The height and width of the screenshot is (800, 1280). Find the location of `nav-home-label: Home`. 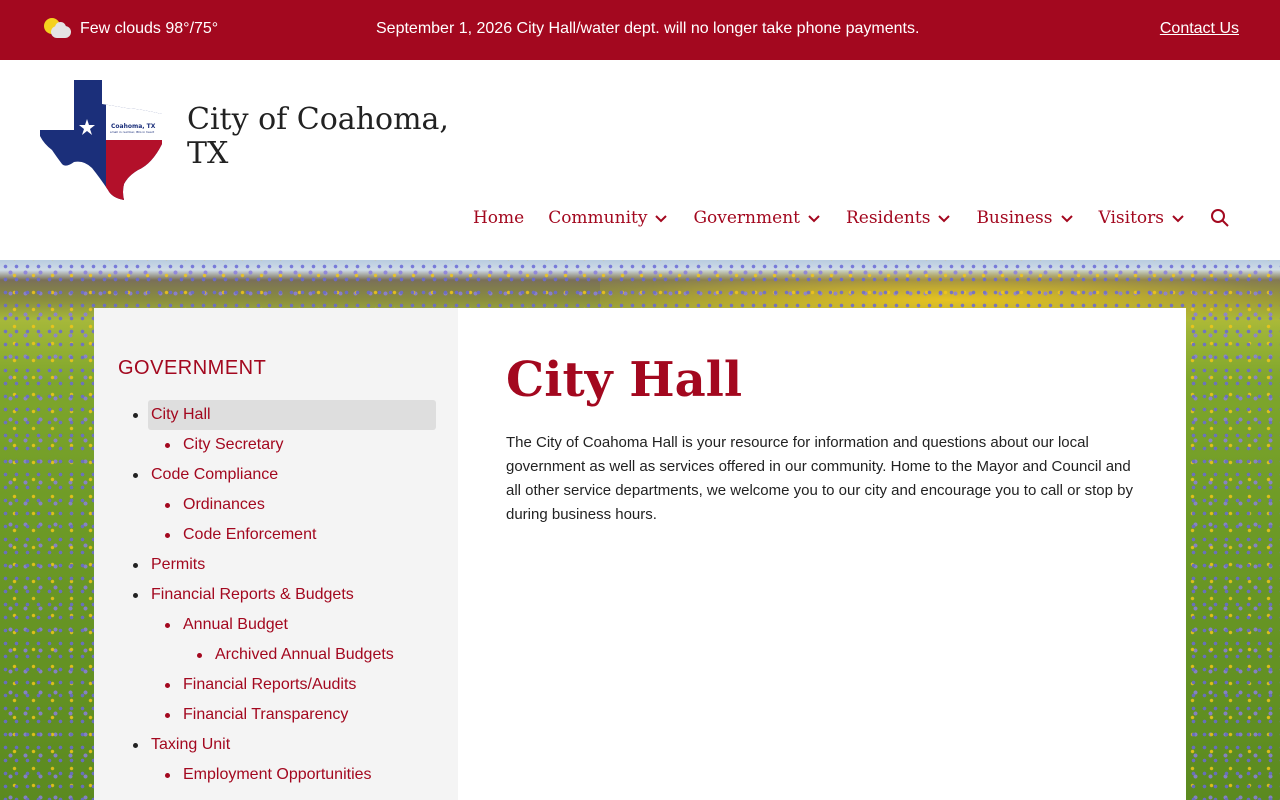

nav-home-label: Home is located at coordinates (498, 218).